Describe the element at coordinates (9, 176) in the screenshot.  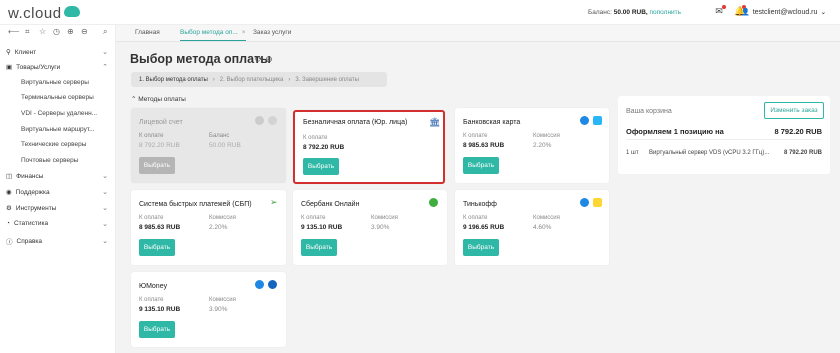
I see `finance-icon: ◫` at that location.